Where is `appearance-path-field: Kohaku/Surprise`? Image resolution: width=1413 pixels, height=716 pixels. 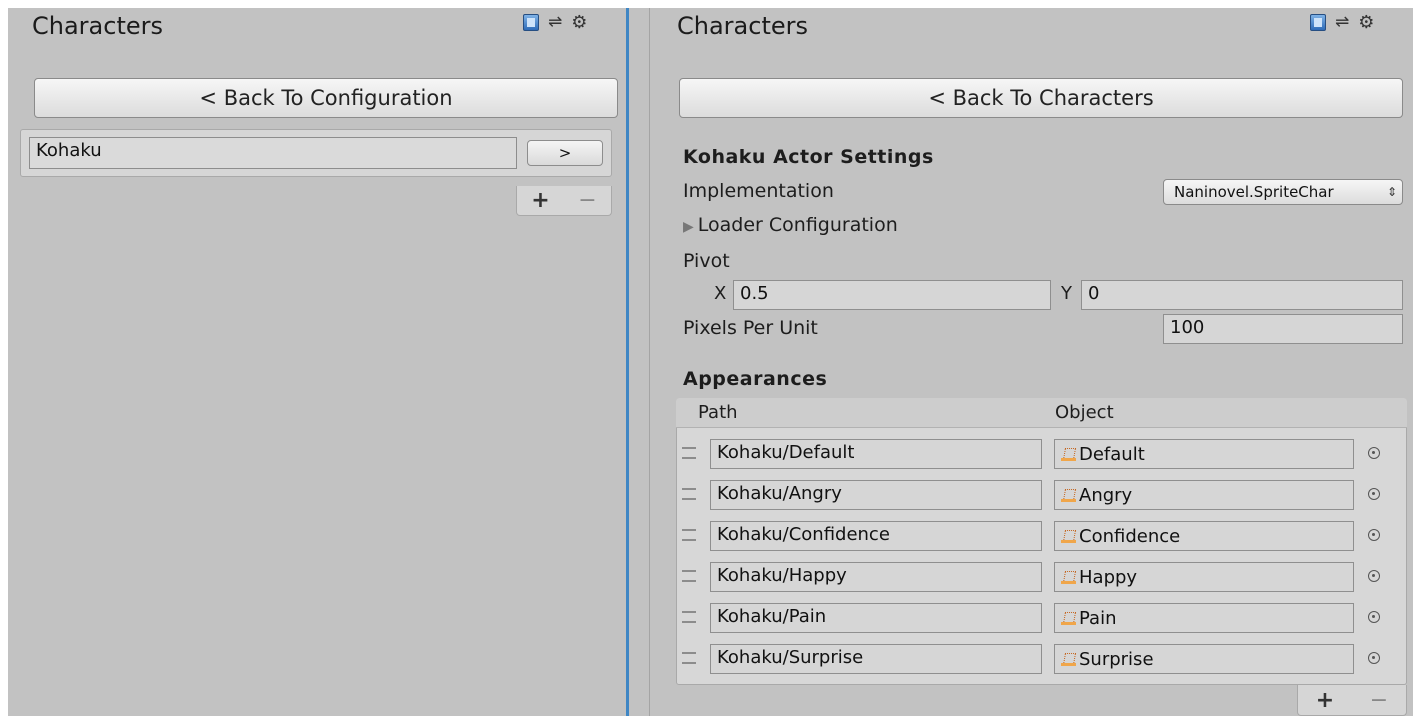
appearance-path-field: Kohaku/Surprise is located at coordinates (876, 659).